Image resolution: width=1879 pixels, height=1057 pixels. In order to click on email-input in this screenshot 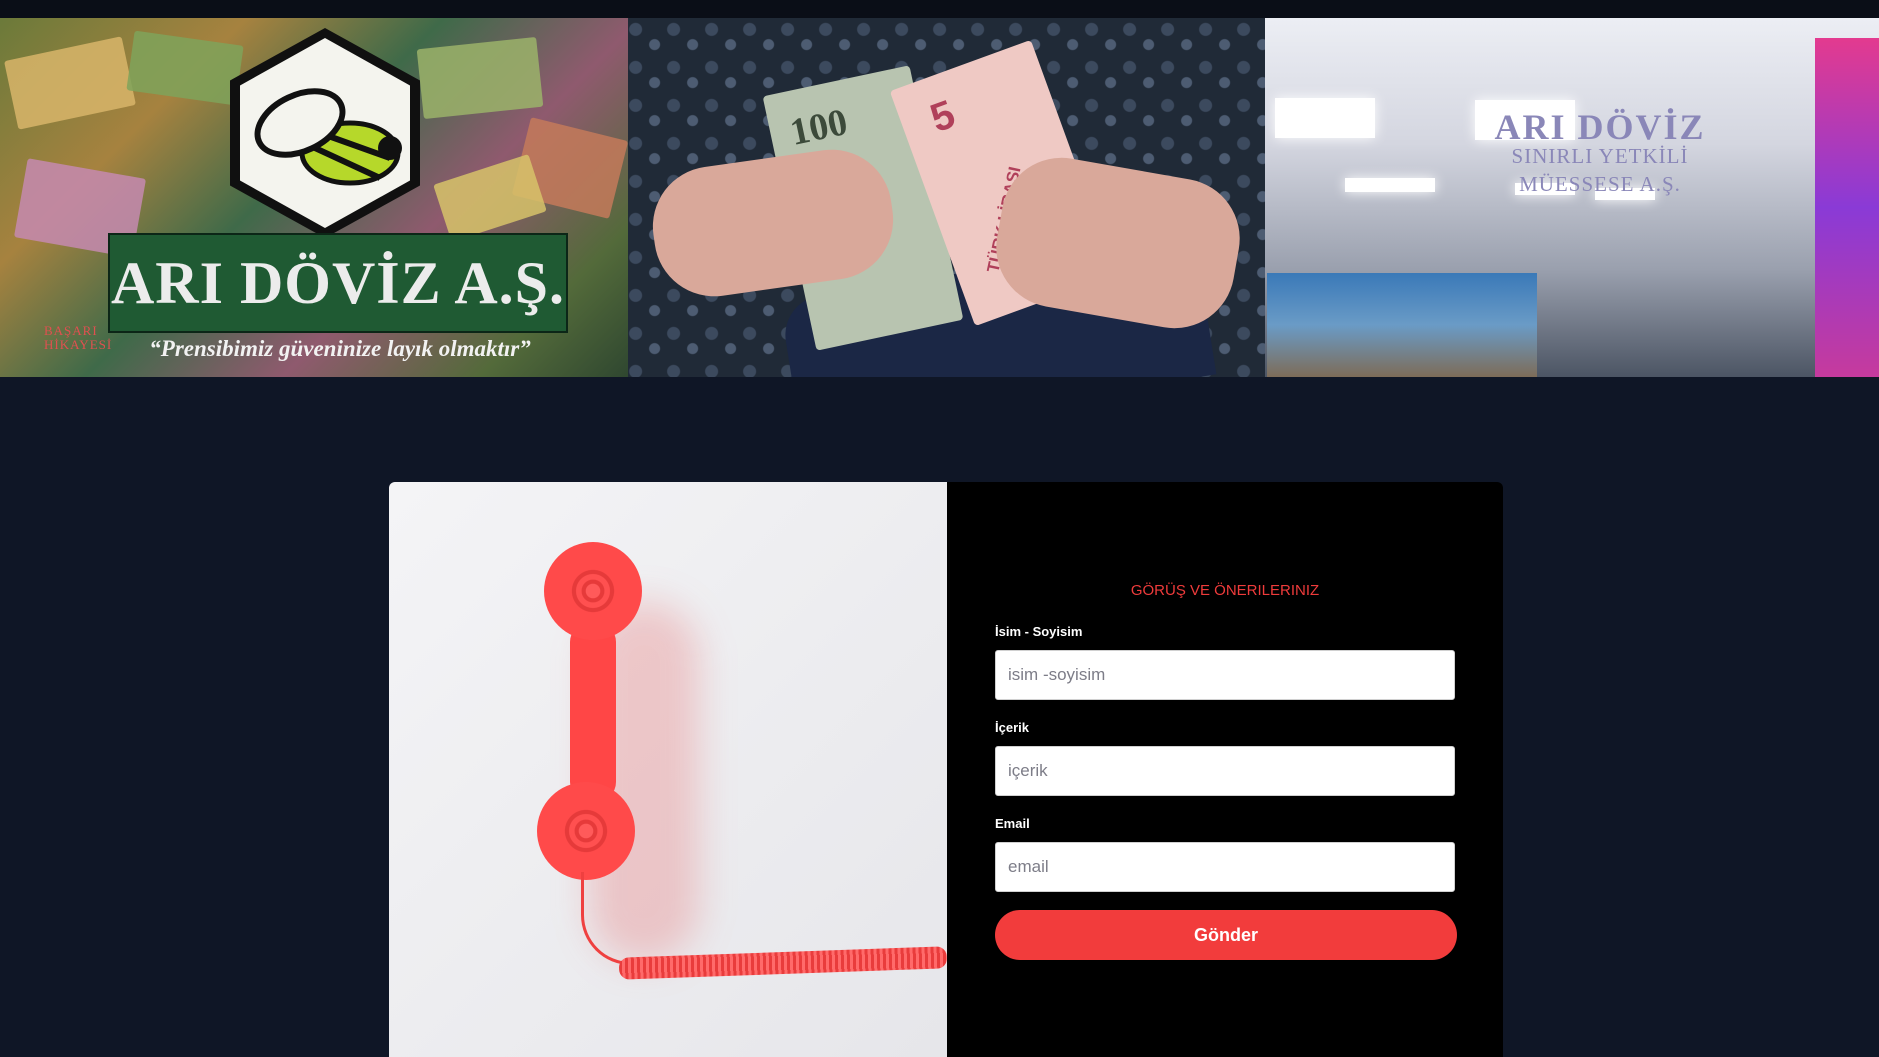, I will do `click(1225, 867)`.